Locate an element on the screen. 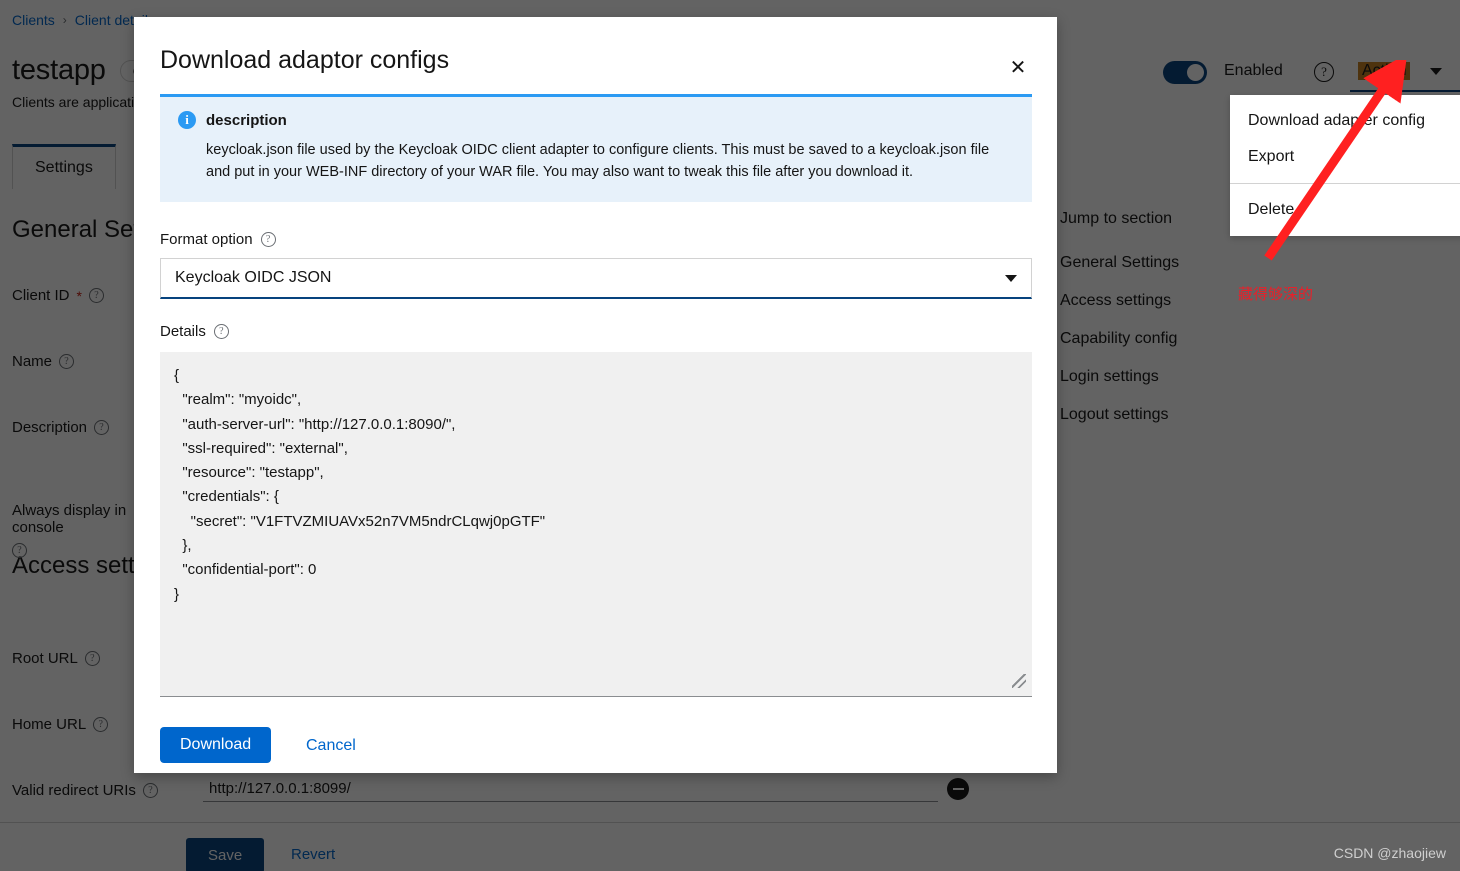  action-dropdown-menu: Download adapter config Export Delete is located at coordinates (1345, 165).